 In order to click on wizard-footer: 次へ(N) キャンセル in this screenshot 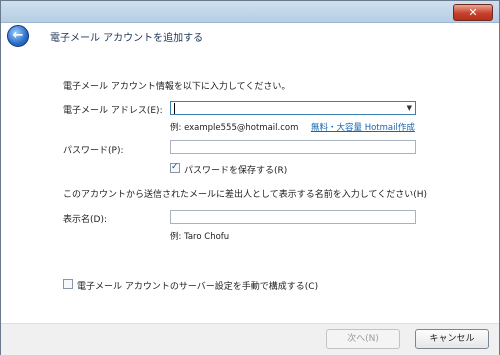, I will do `click(250, 339)`.